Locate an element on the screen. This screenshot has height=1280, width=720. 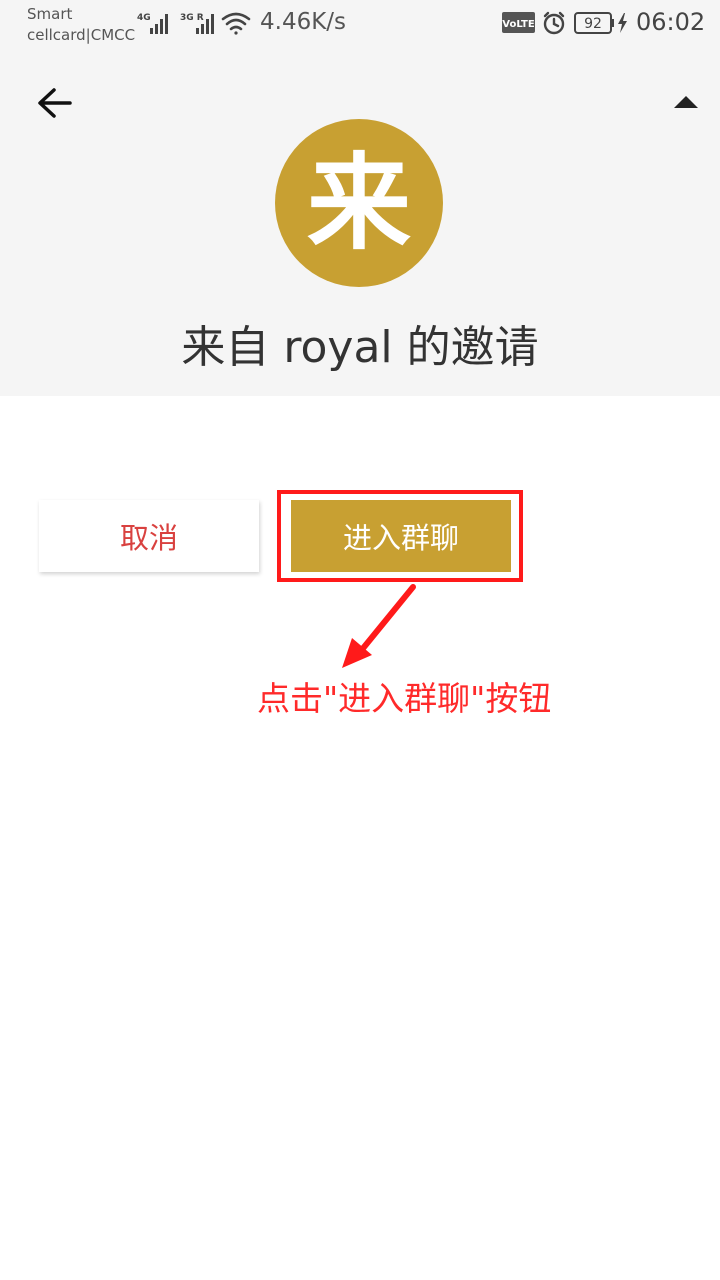
collapse-button is located at coordinates (686, 102).